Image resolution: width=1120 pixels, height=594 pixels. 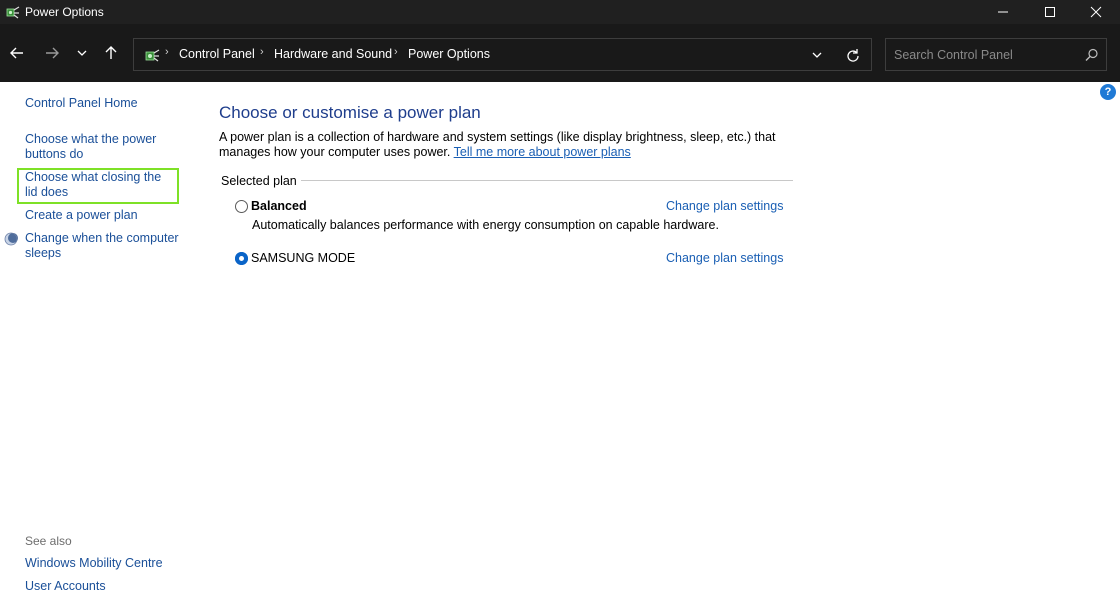 What do you see at coordinates (449, 54) in the screenshot?
I see `breadcrumb-power-options: Power Options` at bounding box center [449, 54].